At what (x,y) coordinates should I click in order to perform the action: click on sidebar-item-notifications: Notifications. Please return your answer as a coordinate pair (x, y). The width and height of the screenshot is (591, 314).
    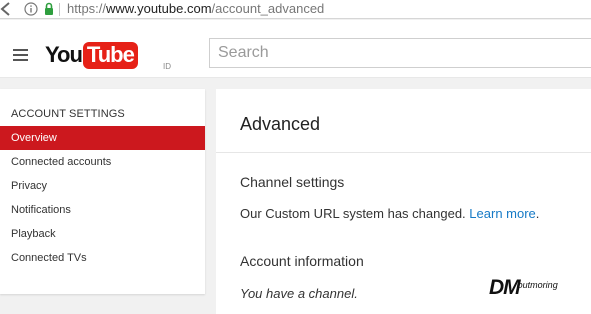
    Looking at the image, I should click on (102, 210).